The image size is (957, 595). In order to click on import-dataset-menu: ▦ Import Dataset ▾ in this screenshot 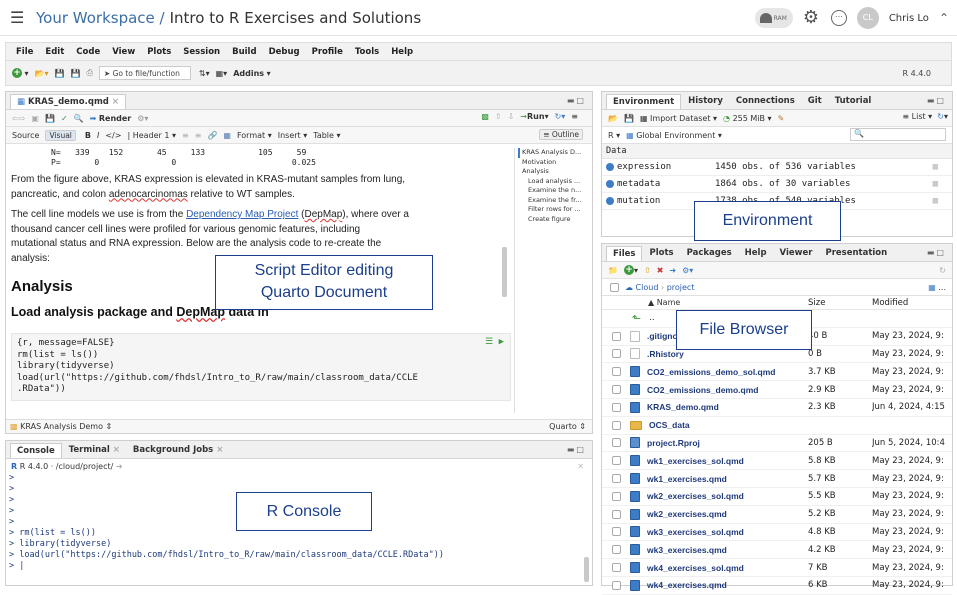, I will do `click(678, 118)`.